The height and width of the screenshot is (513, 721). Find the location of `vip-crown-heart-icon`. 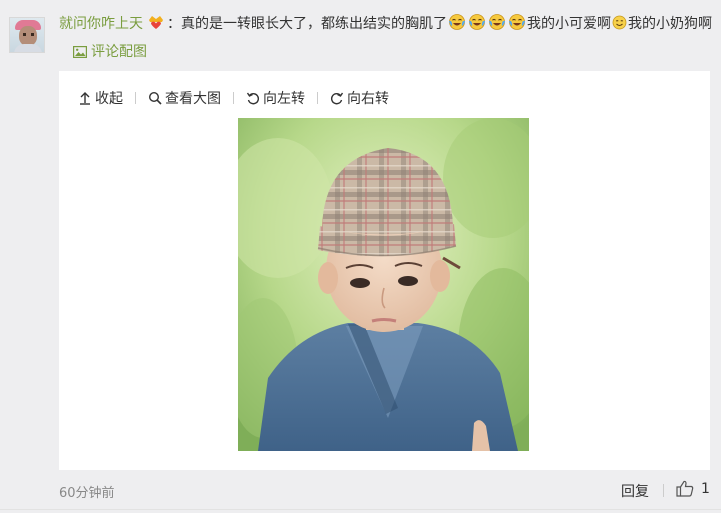

vip-crown-heart-icon is located at coordinates (156, 20).